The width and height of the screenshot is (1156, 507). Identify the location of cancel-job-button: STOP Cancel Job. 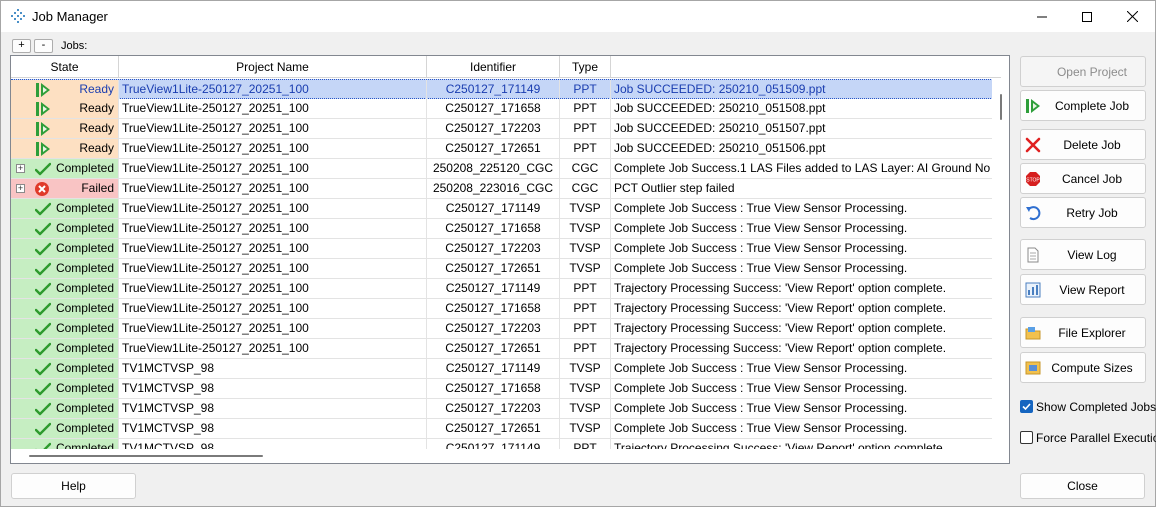
(1083, 178).